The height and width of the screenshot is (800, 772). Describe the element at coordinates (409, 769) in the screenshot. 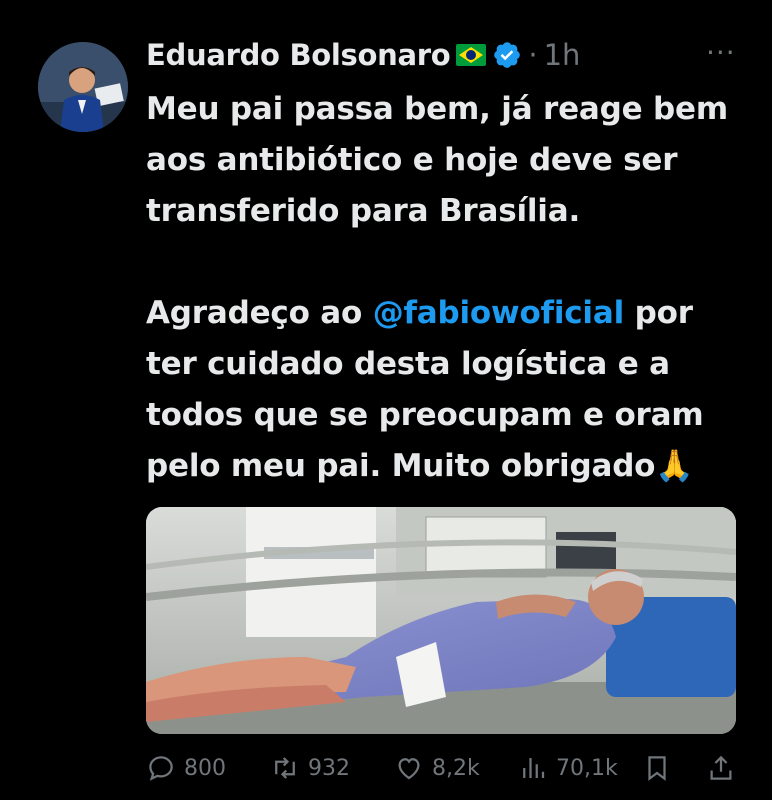

I see `heart-icon` at that location.